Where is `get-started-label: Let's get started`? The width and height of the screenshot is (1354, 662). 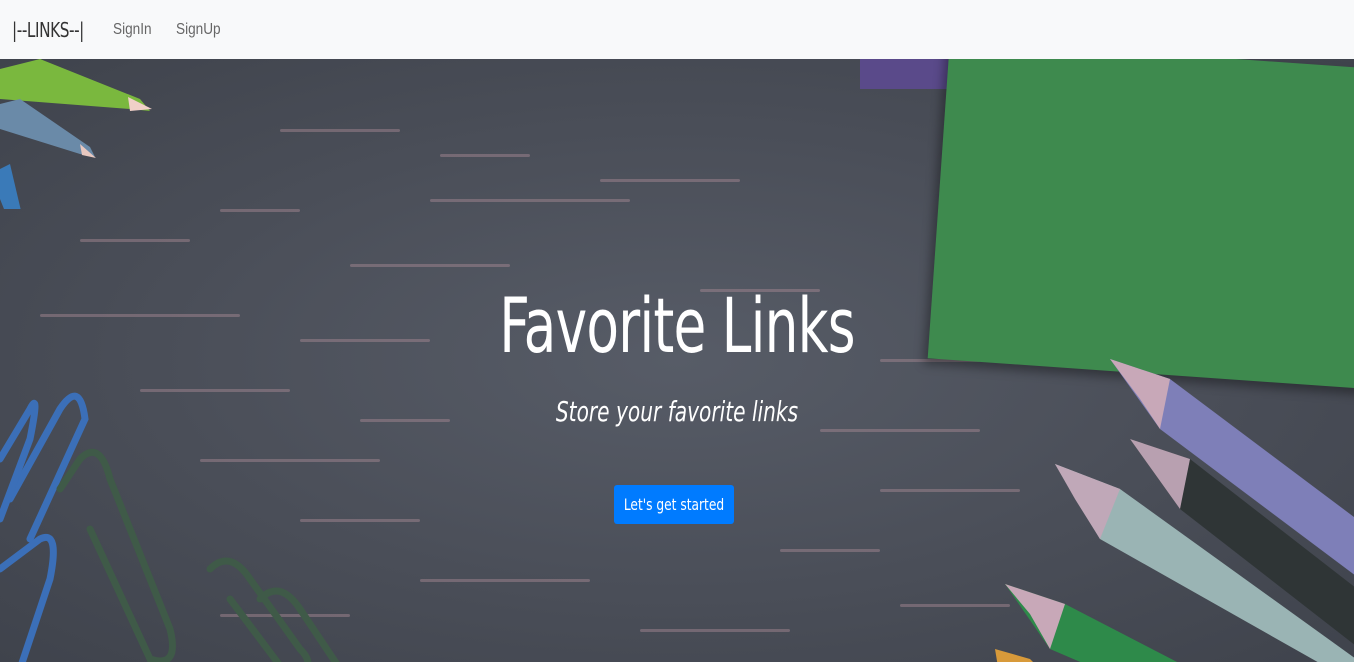
get-started-label: Let's get started is located at coordinates (674, 504).